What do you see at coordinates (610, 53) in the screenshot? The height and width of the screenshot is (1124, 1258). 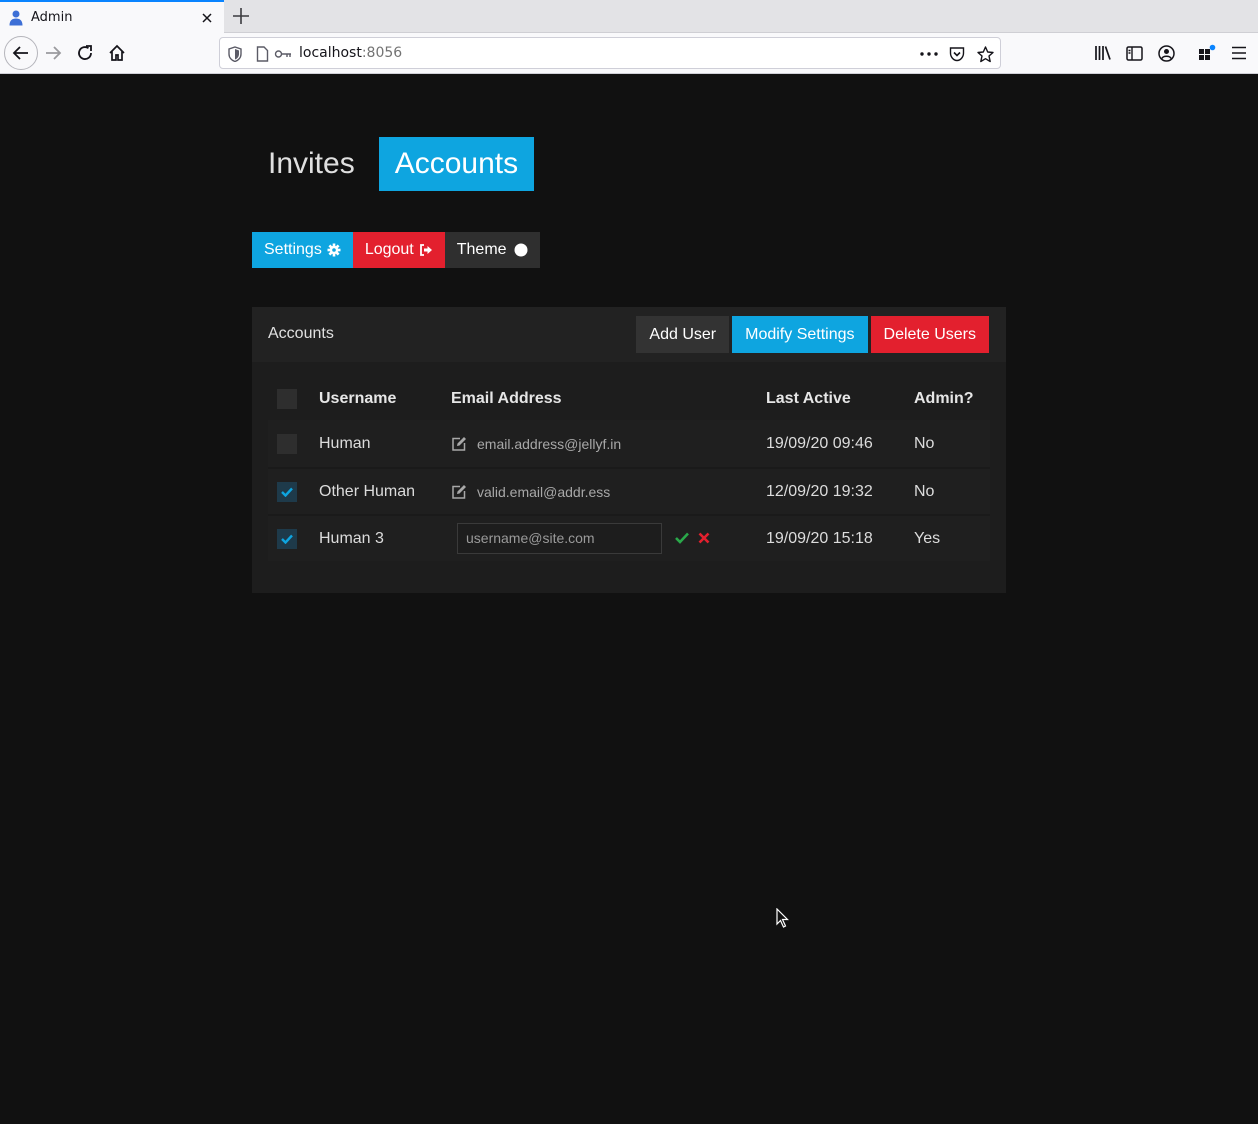 I see `url-bar: localhost:8056` at bounding box center [610, 53].